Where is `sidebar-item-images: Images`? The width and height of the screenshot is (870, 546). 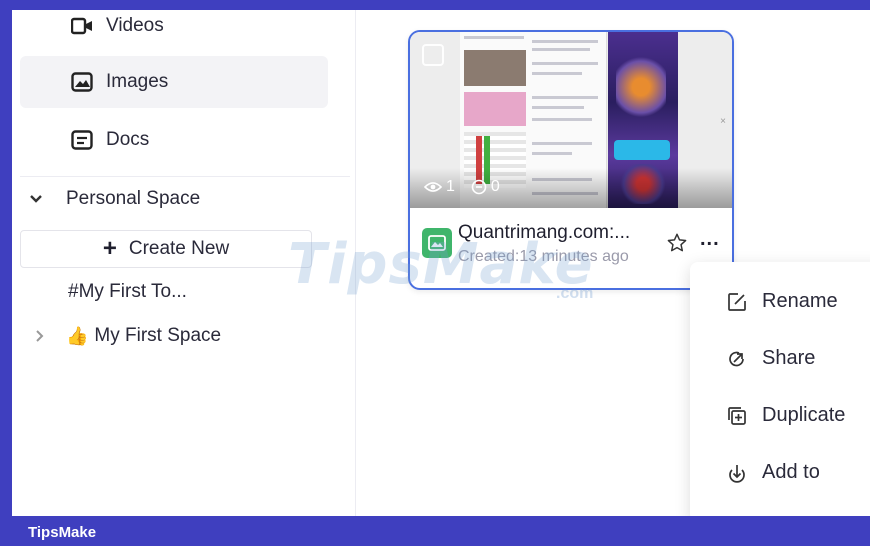 sidebar-item-images: Images is located at coordinates (174, 82).